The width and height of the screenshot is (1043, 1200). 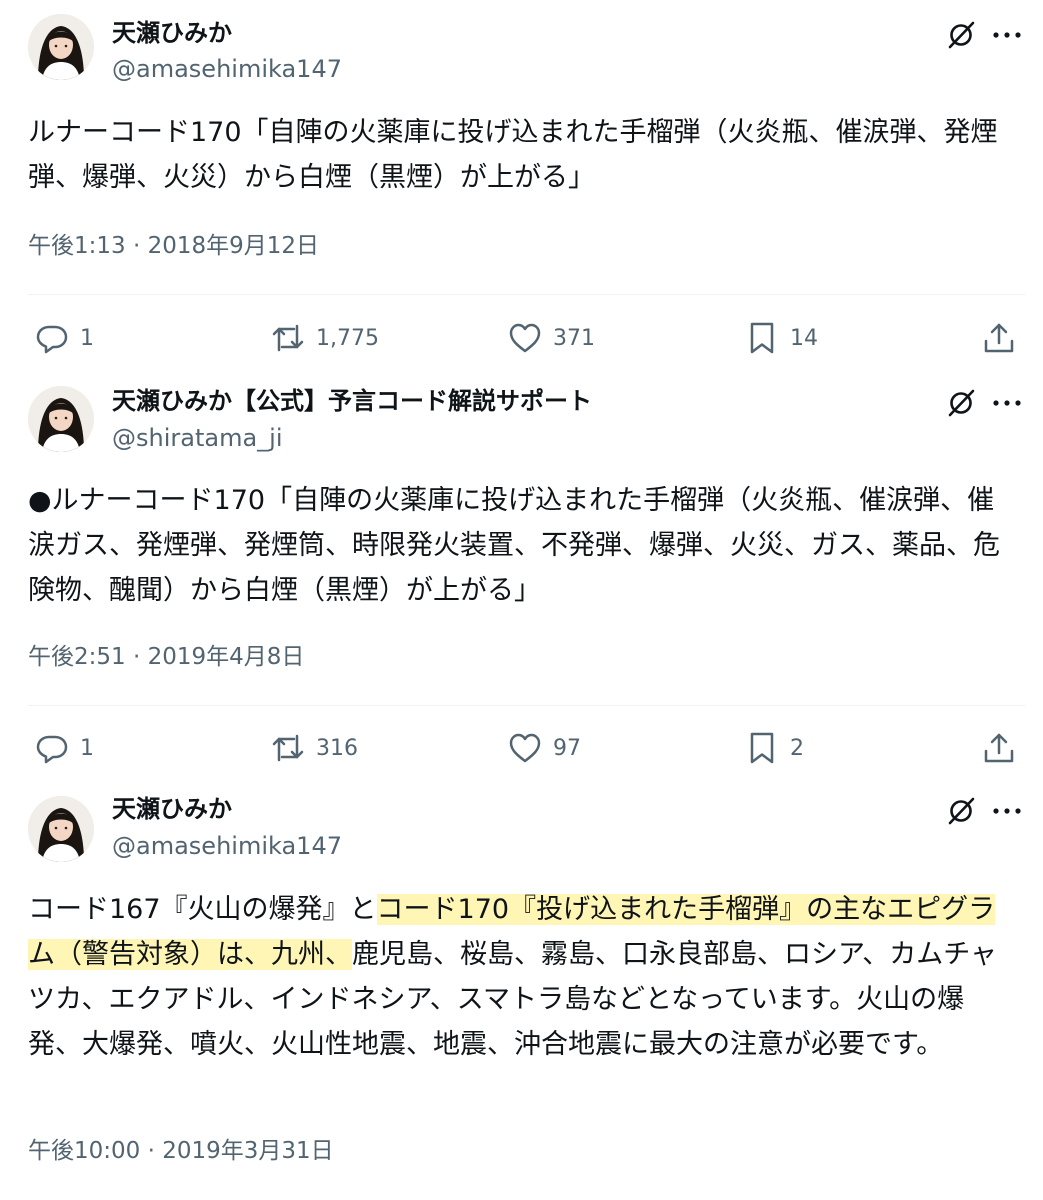 What do you see at coordinates (781, 338) in the screenshot?
I see `bookmark-button: 14` at bounding box center [781, 338].